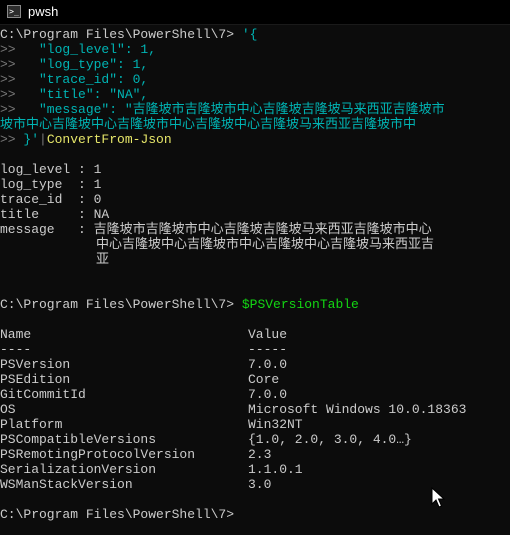 The height and width of the screenshot is (535, 510). I want to click on output-property: message : 吉隆坡市吉隆坡市中心吉隆坡吉隆坡马来西亚吉隆坡市中心, so click(216, 229).